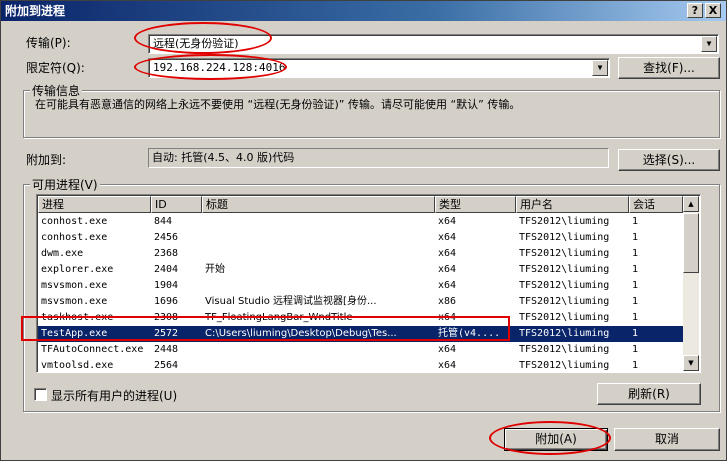 This screenshot has height=461, width=727. Describe the element at coordinates (572, 204) in the screenshot. I see `column-header-username: 用户名` at that location.